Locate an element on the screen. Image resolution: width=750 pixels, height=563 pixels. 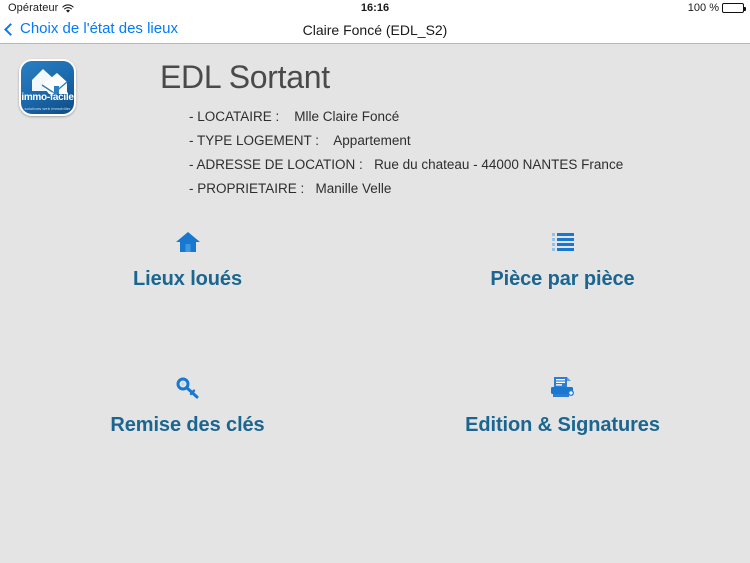
logo-name: immo-facile is located at coordinates (47, 97).